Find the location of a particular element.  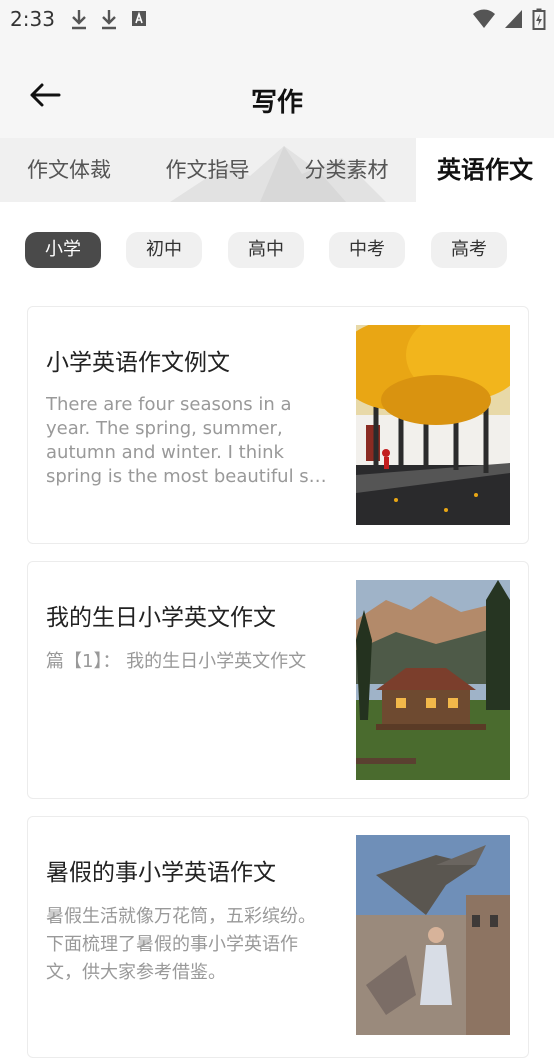

status-bar: 2:33 is located at coordinates (277, 19).